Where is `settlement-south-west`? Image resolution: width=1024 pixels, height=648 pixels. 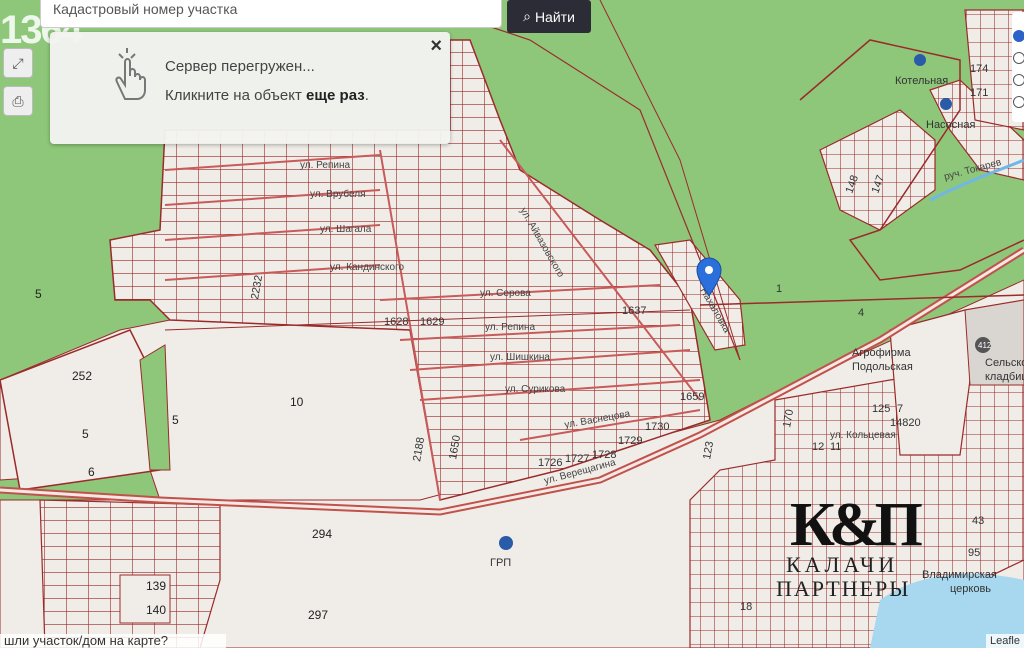
settlement-south-west is located at coordinates (130, 573).